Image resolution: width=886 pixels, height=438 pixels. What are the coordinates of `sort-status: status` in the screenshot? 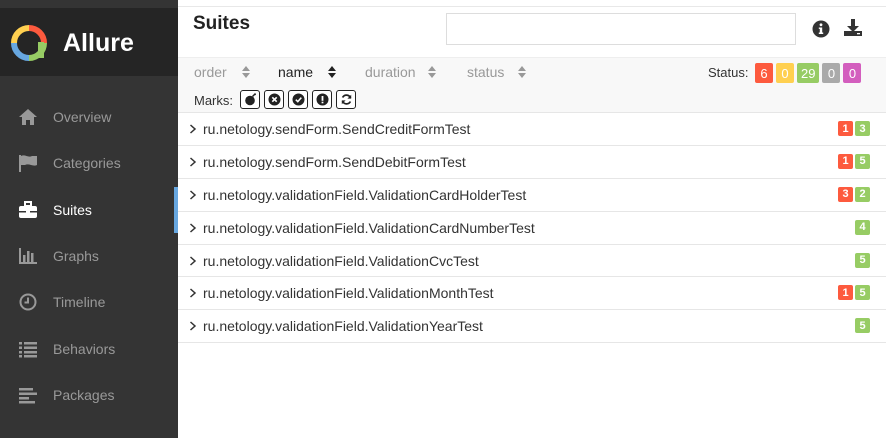 It's located at (497, 72).